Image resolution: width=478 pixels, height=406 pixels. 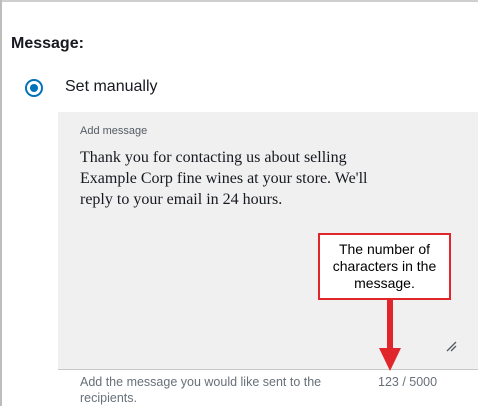 I want to click on annotation-callout: The number of characters in the message., so click(x=384, y=266).